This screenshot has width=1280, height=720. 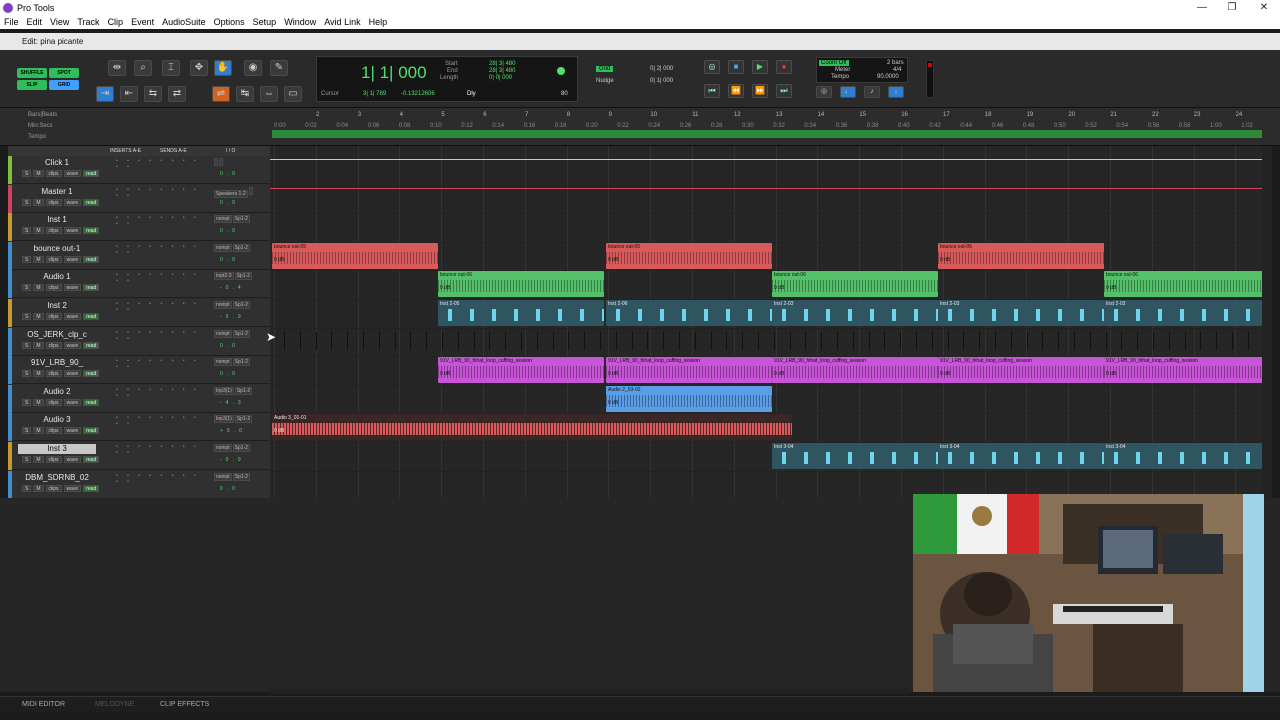 What do you see at coordinates (736, 67) in the screenshot?
I see `stop-icon: ■` at bounding box center [736, 67].